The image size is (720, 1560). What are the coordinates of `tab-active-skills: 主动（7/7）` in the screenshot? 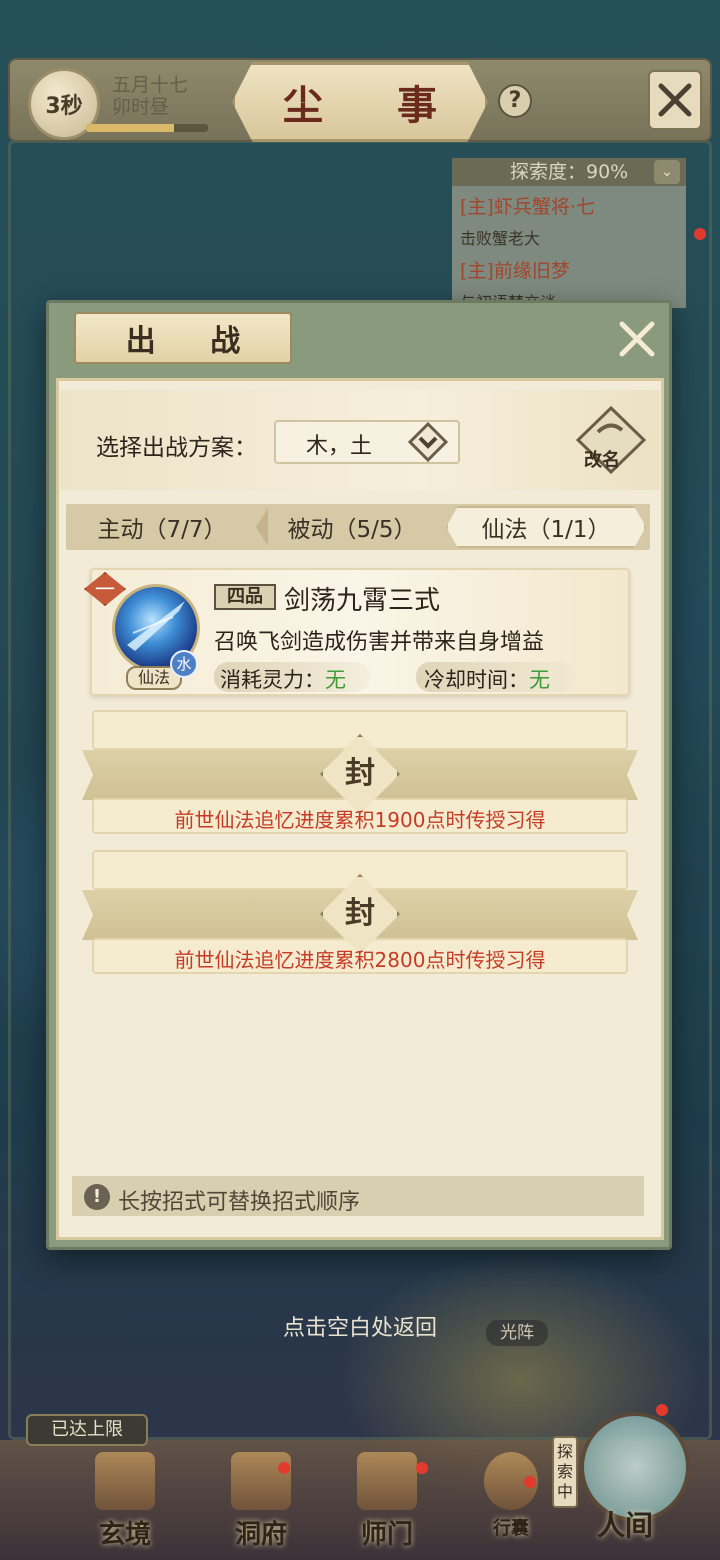 It's located at (162, 527).